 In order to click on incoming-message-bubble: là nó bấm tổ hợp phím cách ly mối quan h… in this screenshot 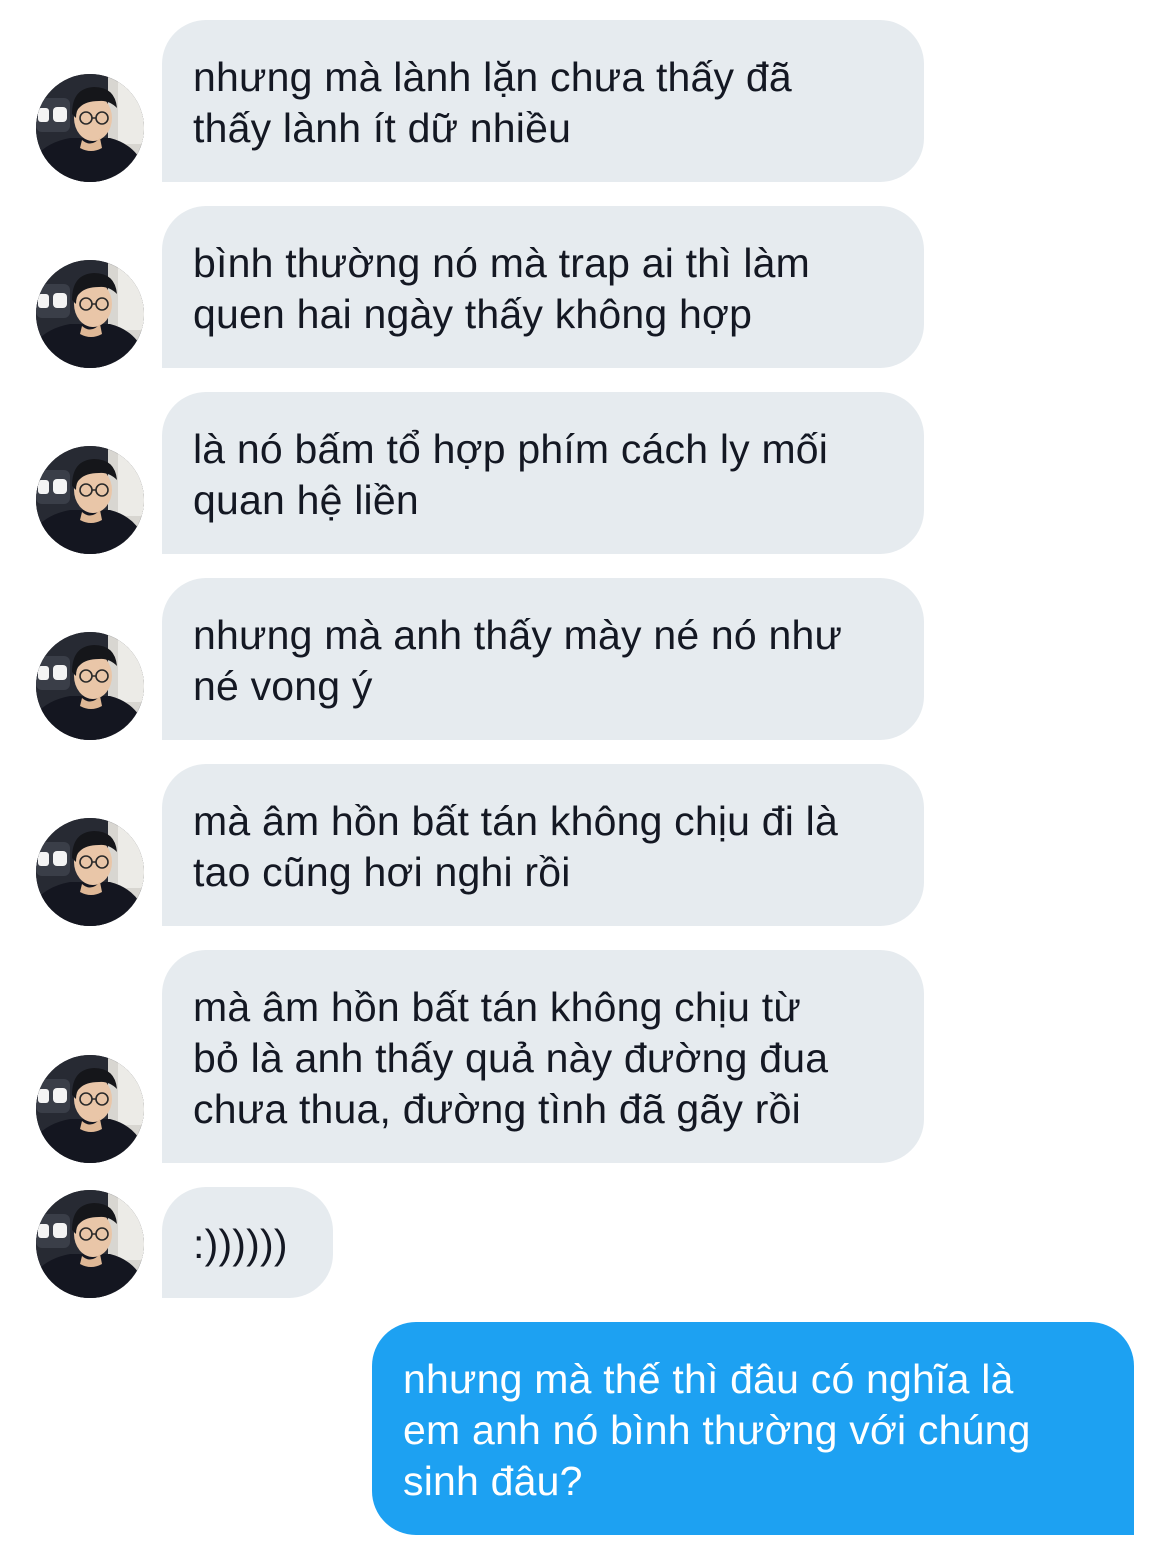, I will do `click(543, 473)`.